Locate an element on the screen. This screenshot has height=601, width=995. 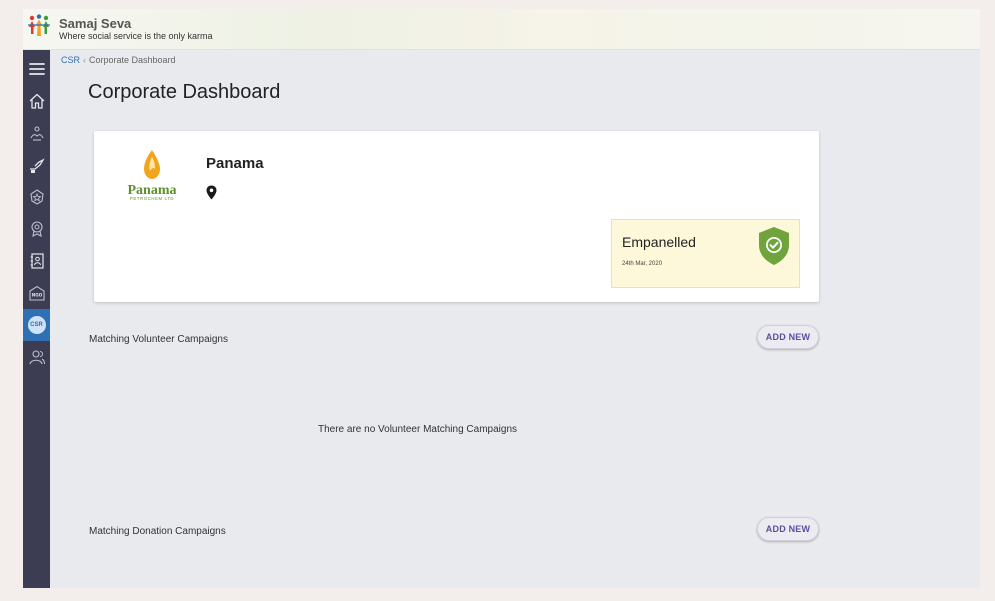
breadcrumb-current: Corporate Dashboard is located at coordinates (132, 60).